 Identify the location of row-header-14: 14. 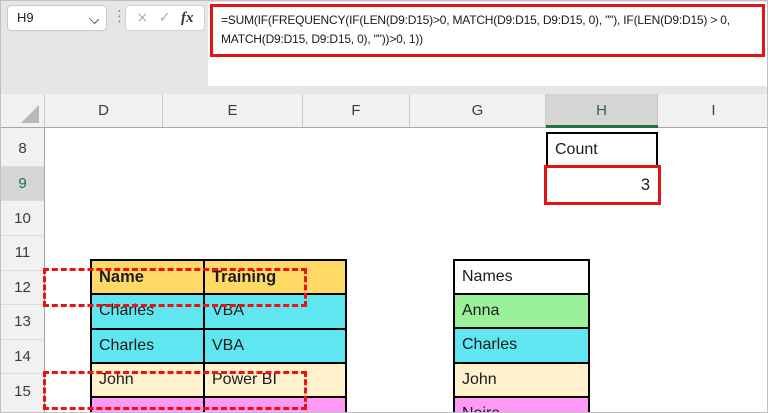
(22, 357).